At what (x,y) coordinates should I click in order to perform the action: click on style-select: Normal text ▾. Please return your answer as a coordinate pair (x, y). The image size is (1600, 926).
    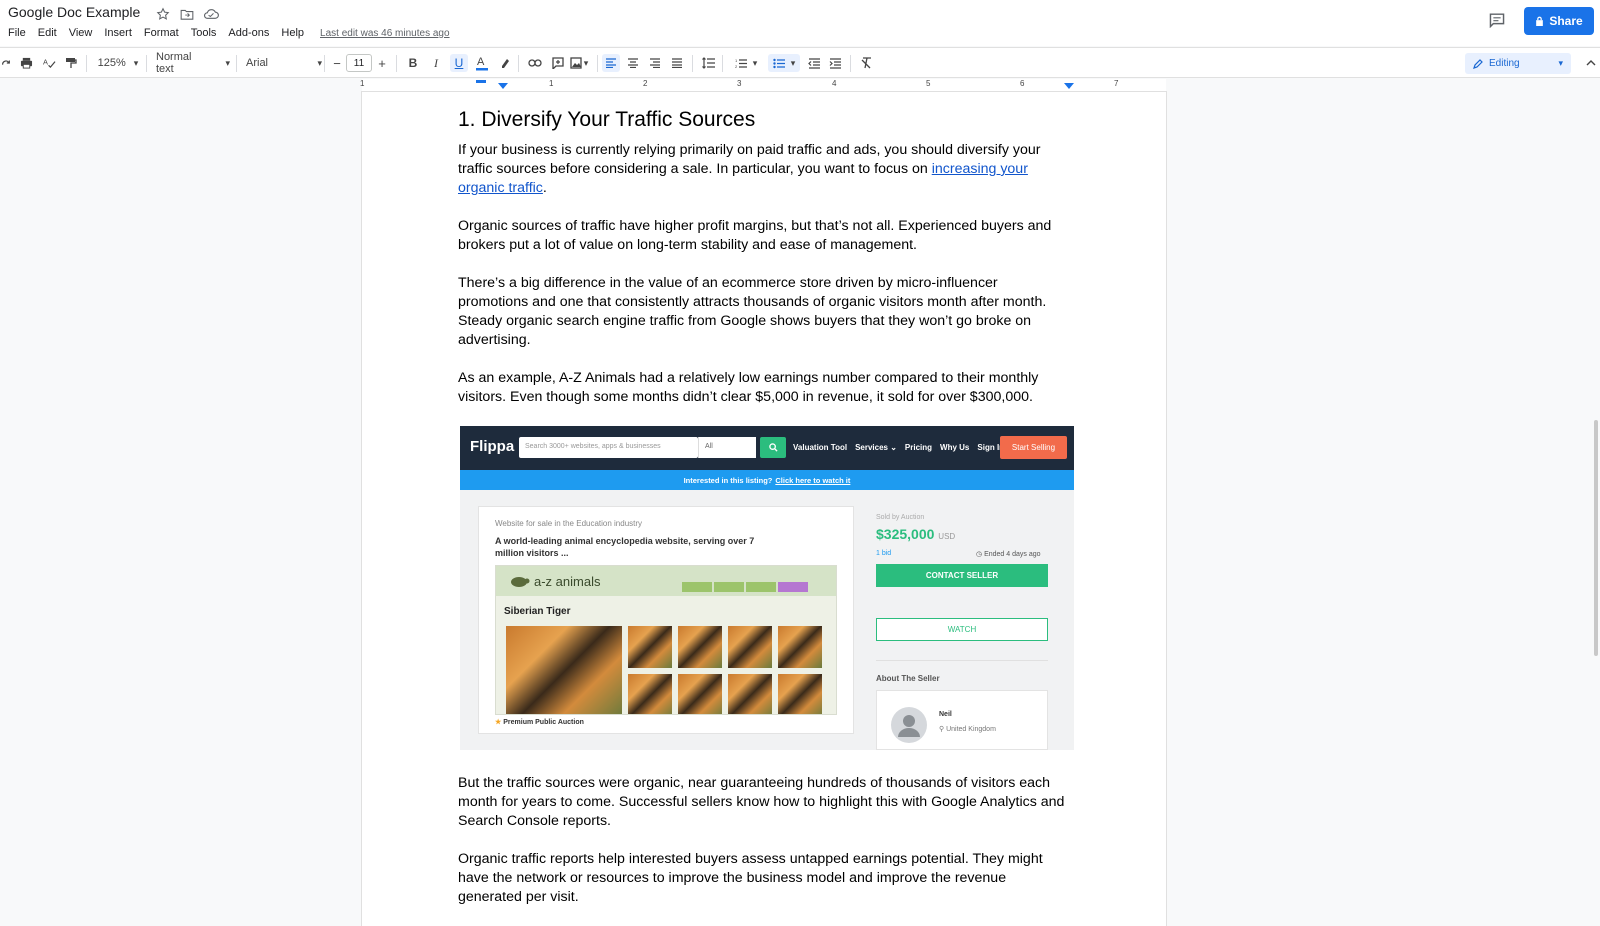
    Looking at the image, I should click on (193, 63).